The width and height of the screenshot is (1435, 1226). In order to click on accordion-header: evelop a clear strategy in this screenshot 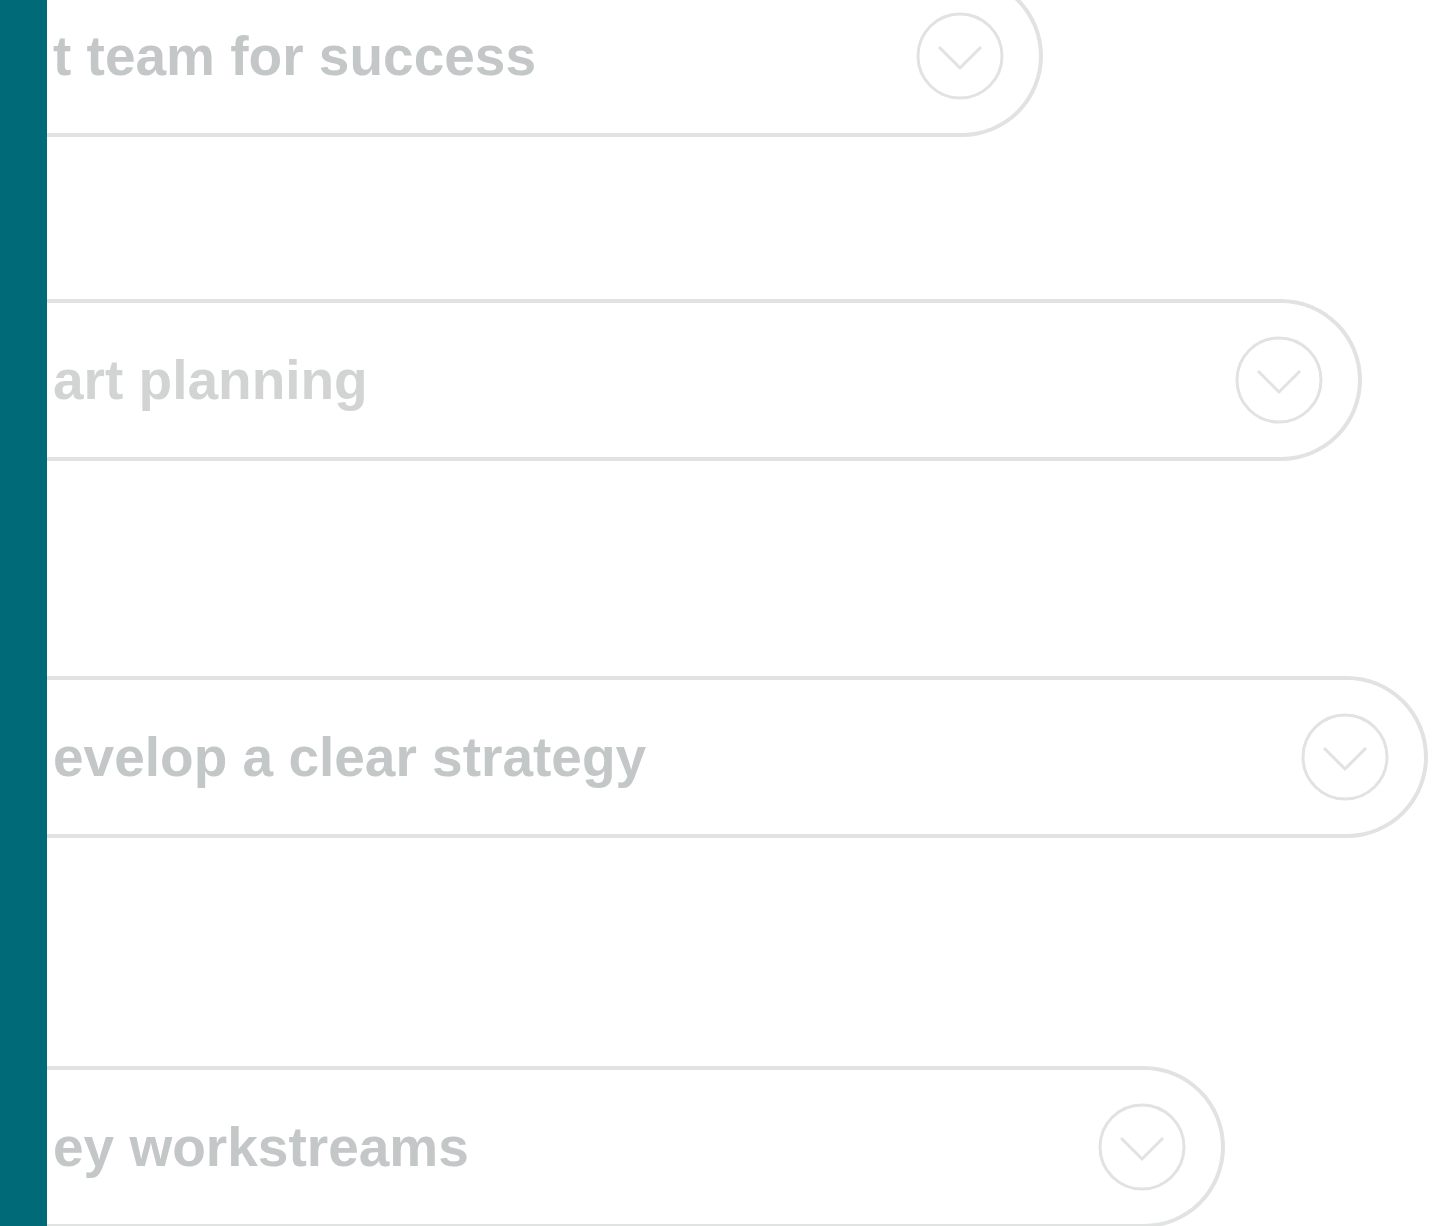, I will do `click(737, 757)`.